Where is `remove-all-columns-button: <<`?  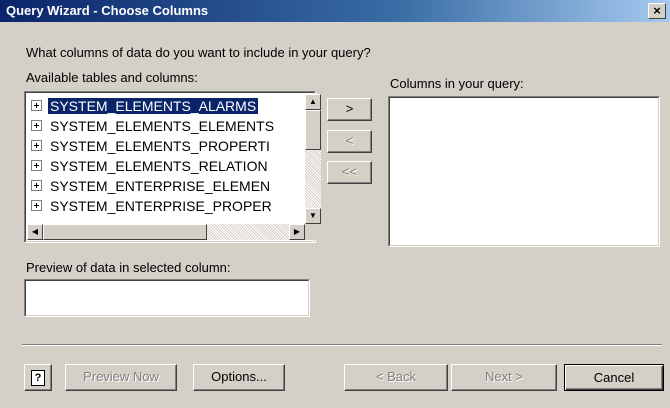
remove-all-columns-button: << is located at coordinates (349, 172).